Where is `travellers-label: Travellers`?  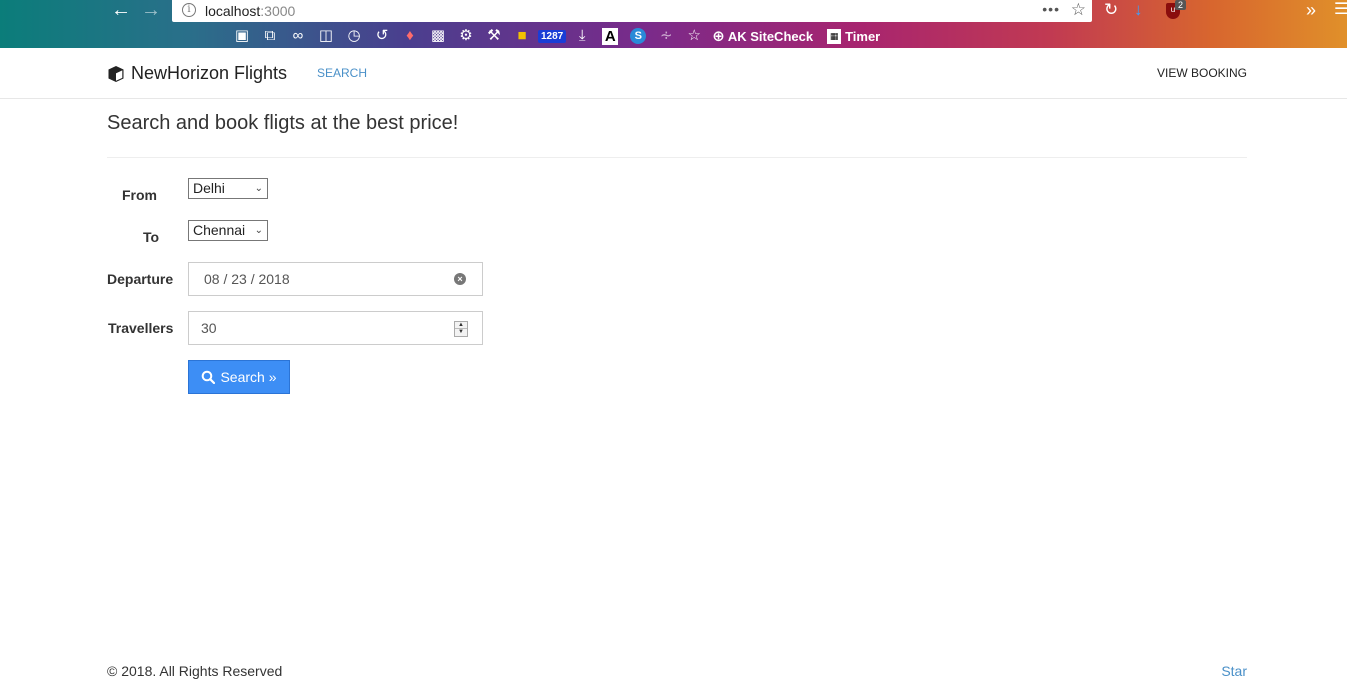 travellers-label: Travellers is located at coordinates (141, 328).